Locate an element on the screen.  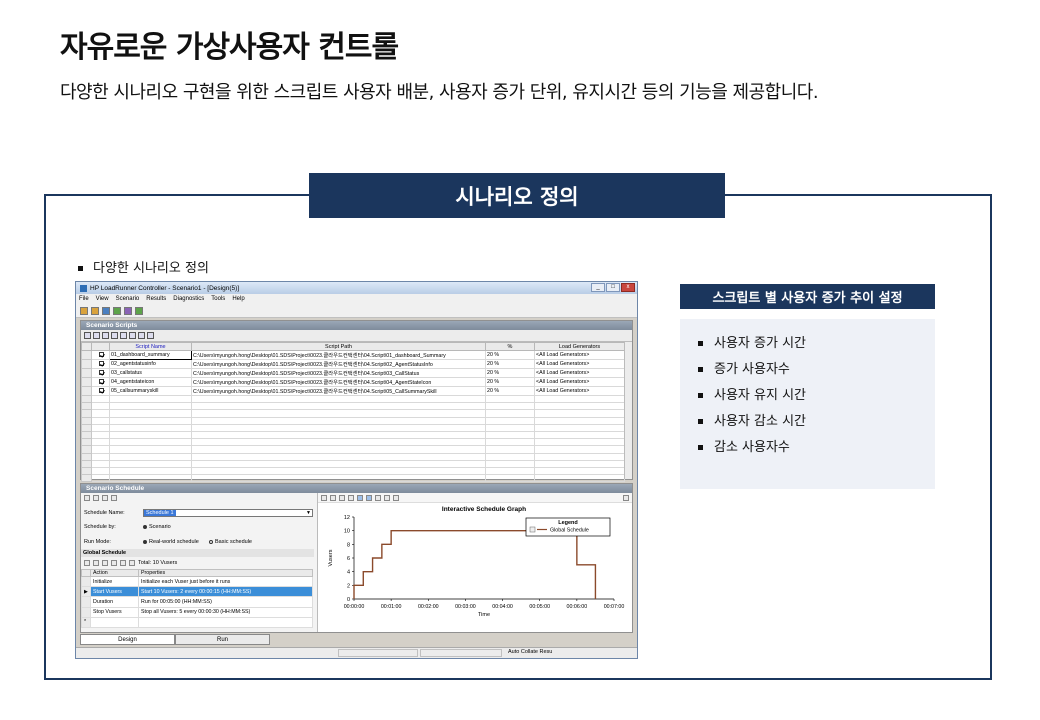
table-row: Duration Run for 00:05:00 (HH:MM:SS) is located at coordinates (197, 602).